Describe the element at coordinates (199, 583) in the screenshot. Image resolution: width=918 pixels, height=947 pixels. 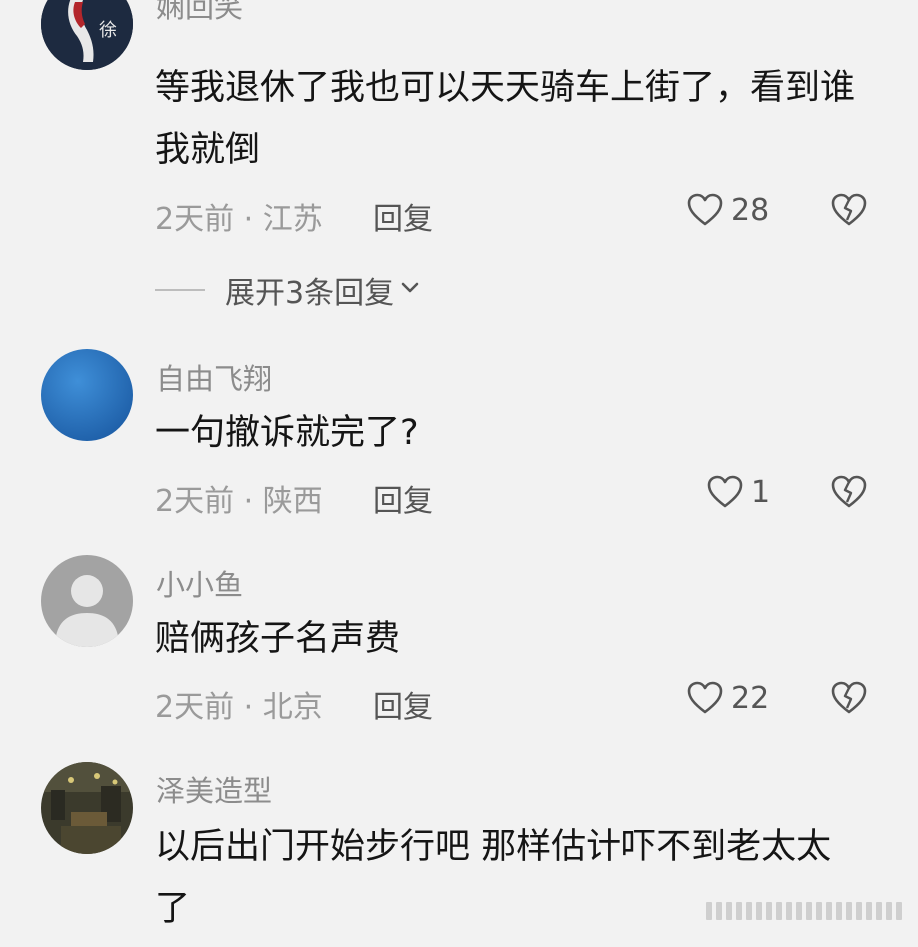
I see `comment-username: 小小鱼` at that location.